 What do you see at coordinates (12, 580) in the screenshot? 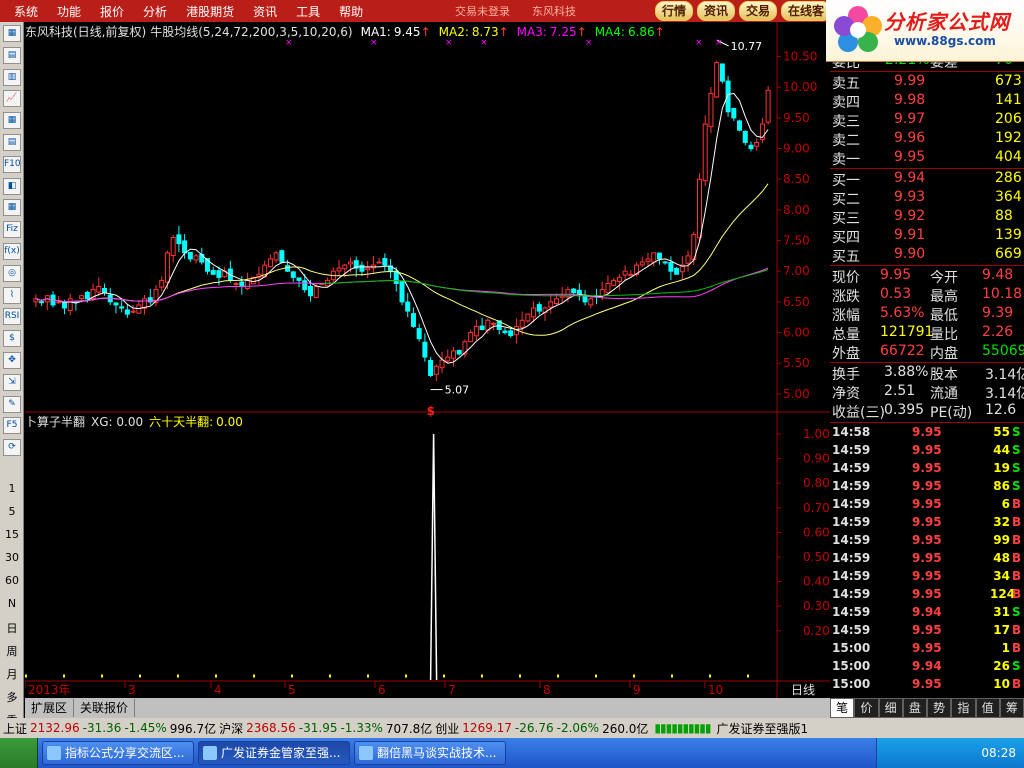
I see `period-button-4: 60` at bounding box center [12, 580].